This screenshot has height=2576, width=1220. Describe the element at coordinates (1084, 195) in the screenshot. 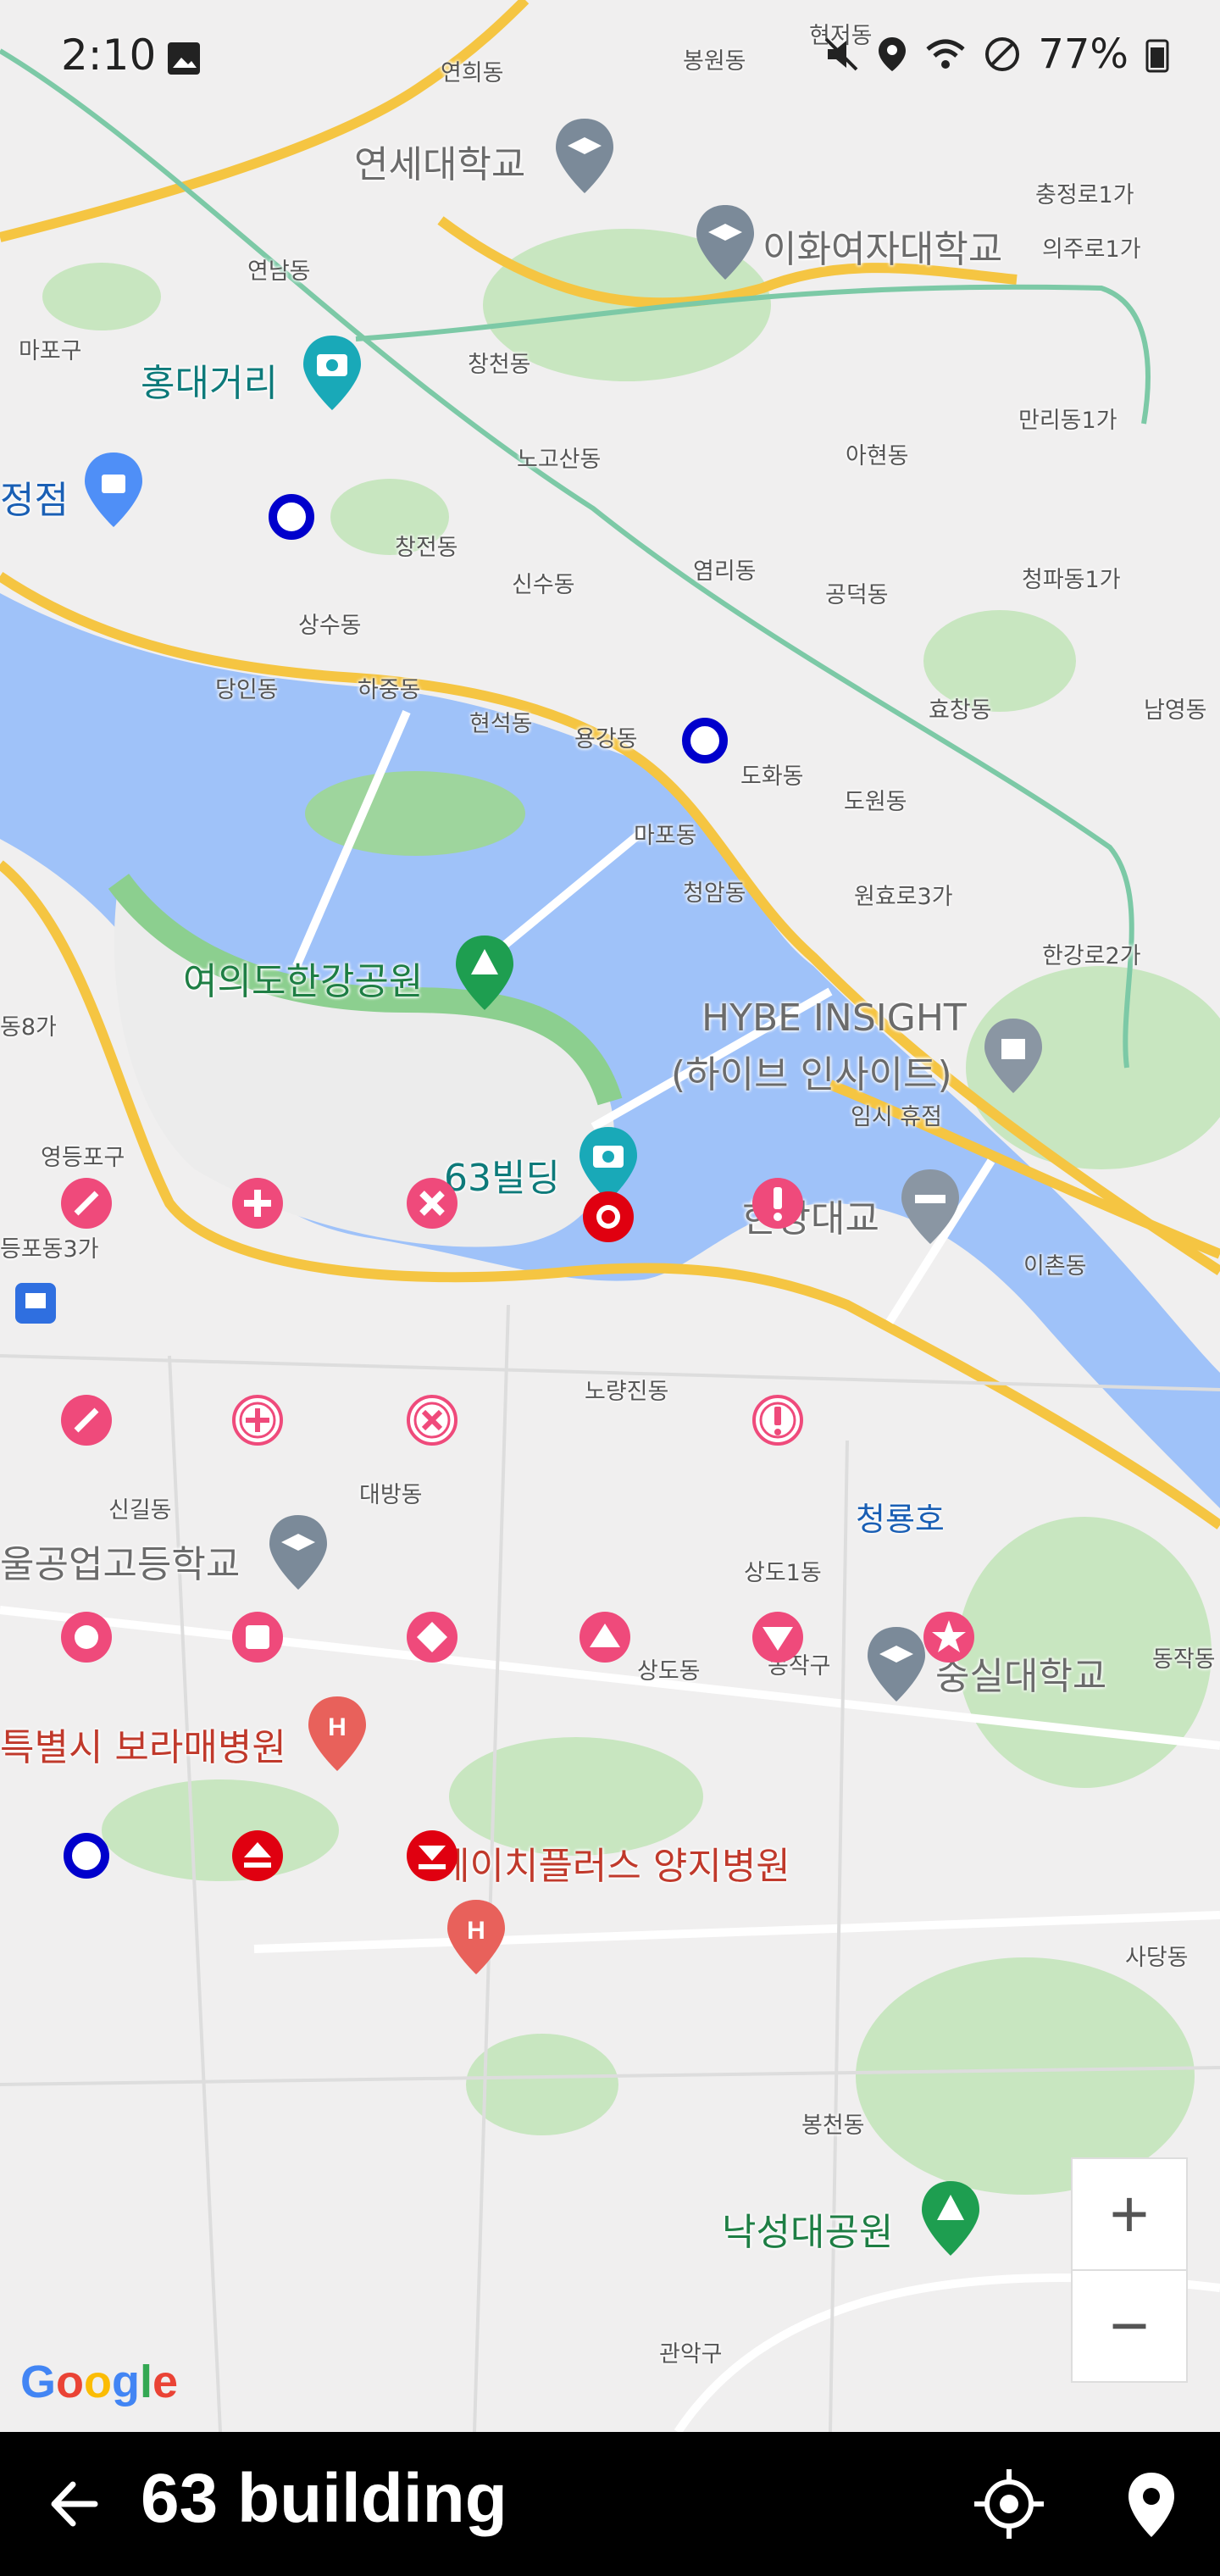

I see `map-label-chungjeongno: 충정로1가` at that location.